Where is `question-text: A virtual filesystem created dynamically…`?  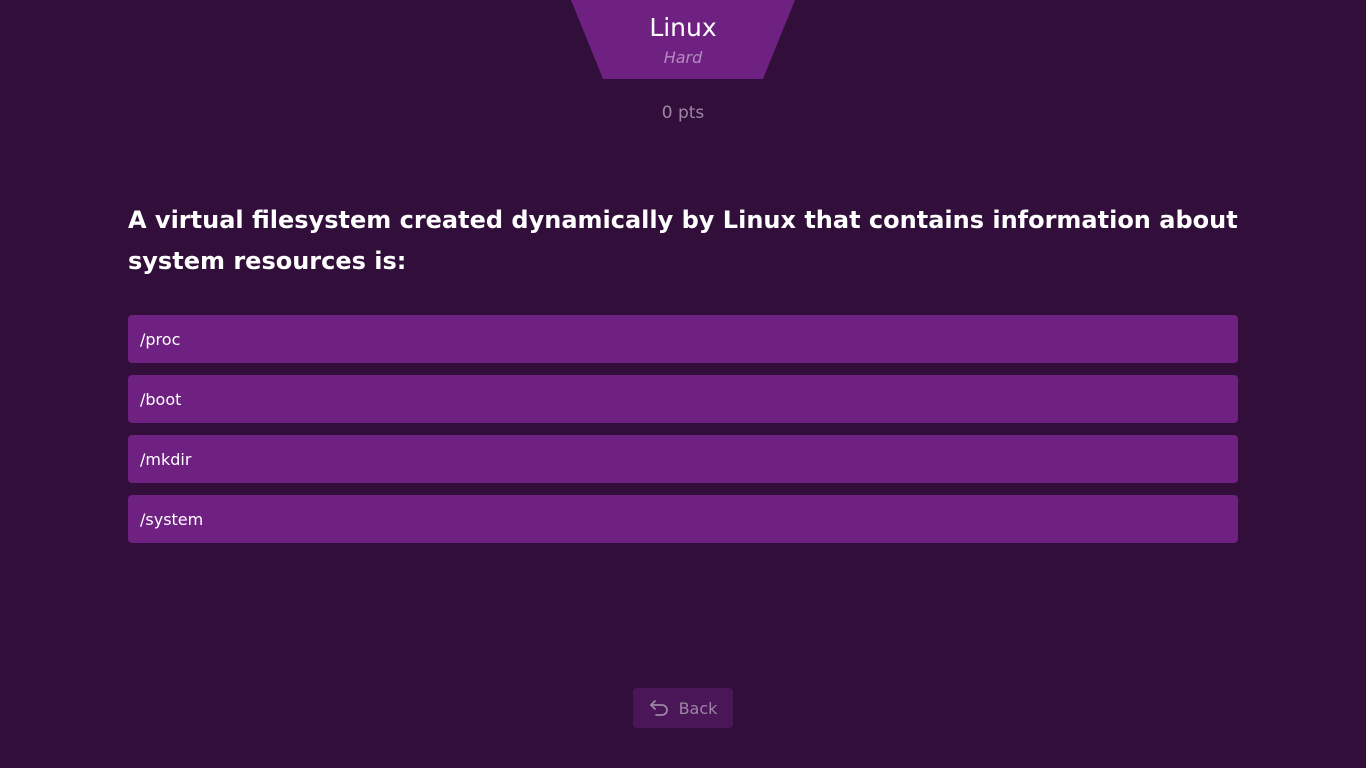
question-text: A virtual filesystem created dynamically… is located at coordinates (683, 240).